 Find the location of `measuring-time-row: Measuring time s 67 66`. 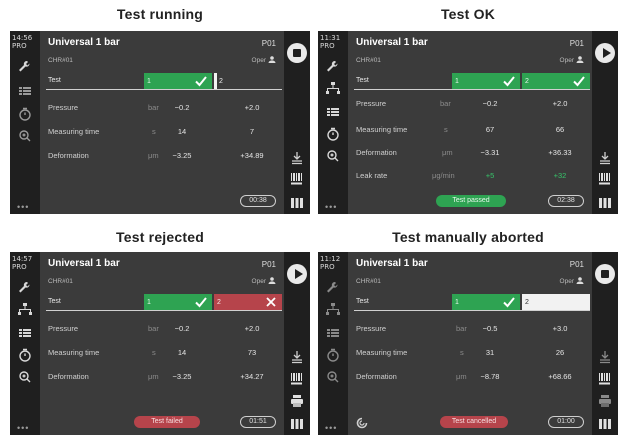

measuring-time-row: Measuring time s 67 66 is located at coordinates (460, 129).